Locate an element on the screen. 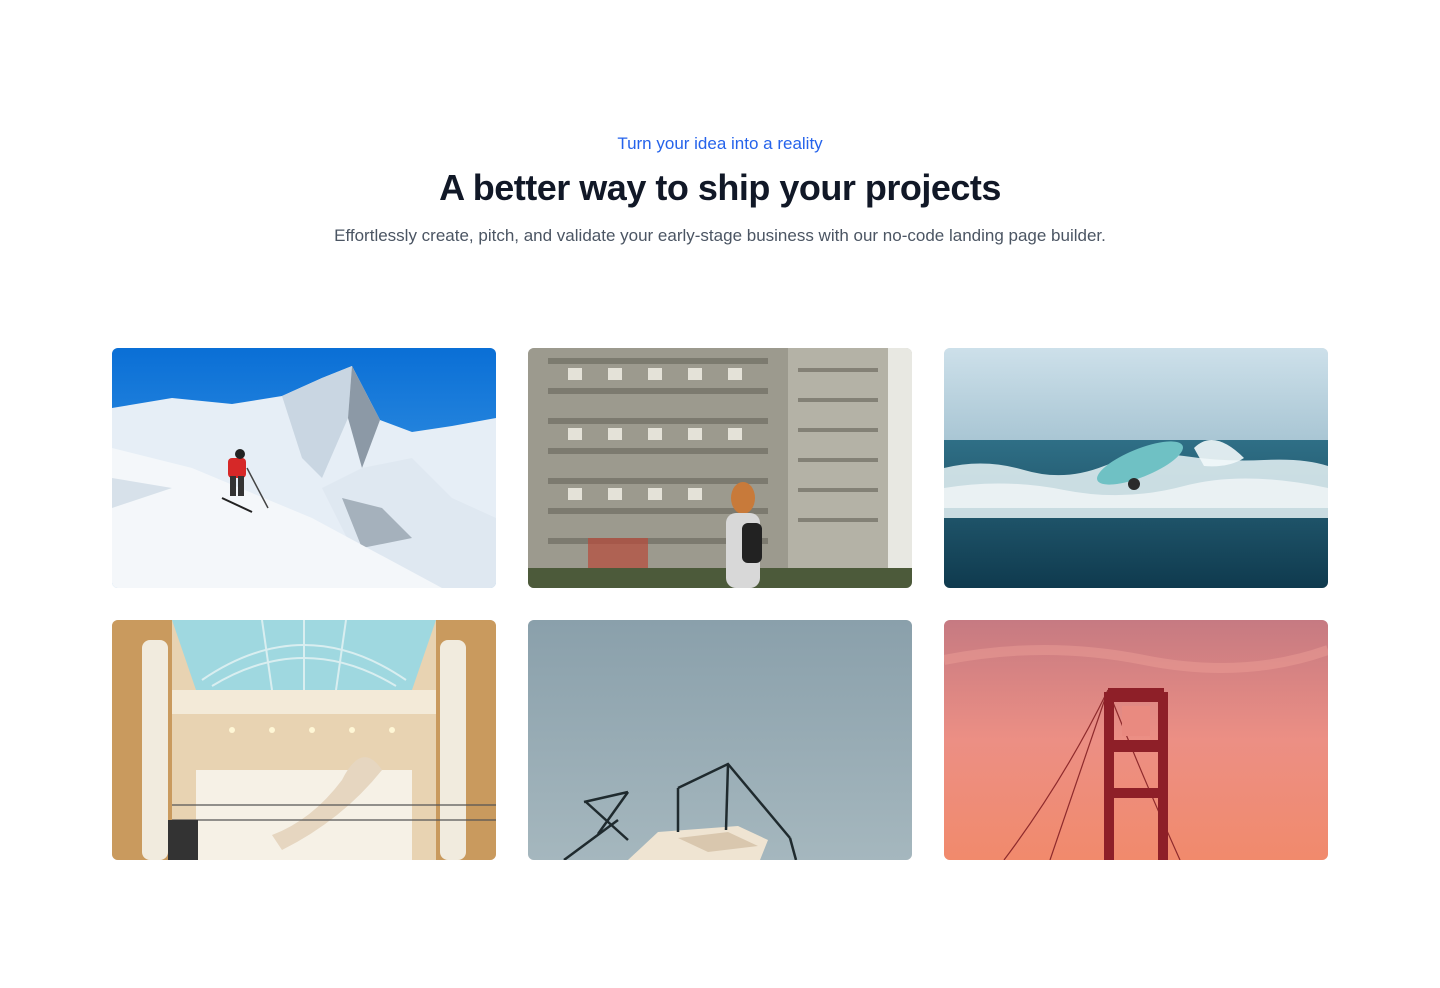  atrium-image is located at coordinates (304, 740).